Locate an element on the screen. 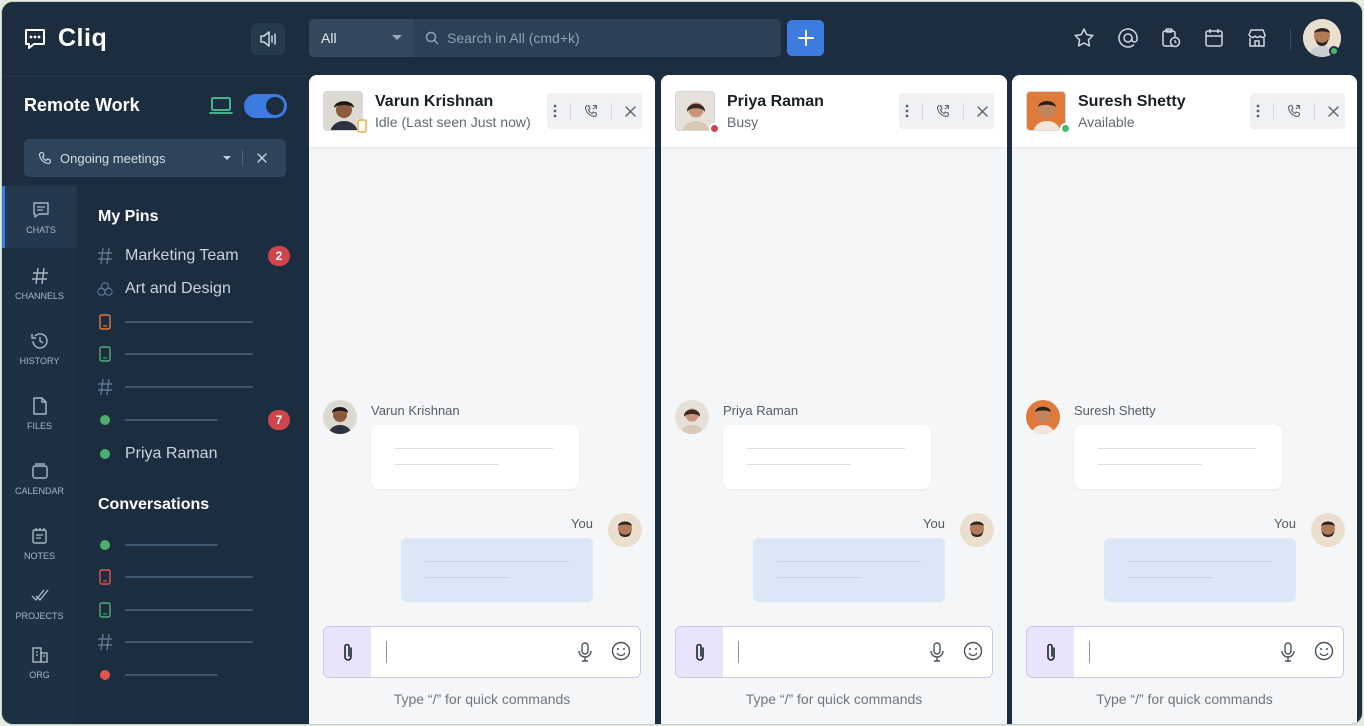 This screenshot has height=726, width=1364. rail-item-notes: NOTES is located at coordinates (39, 543).